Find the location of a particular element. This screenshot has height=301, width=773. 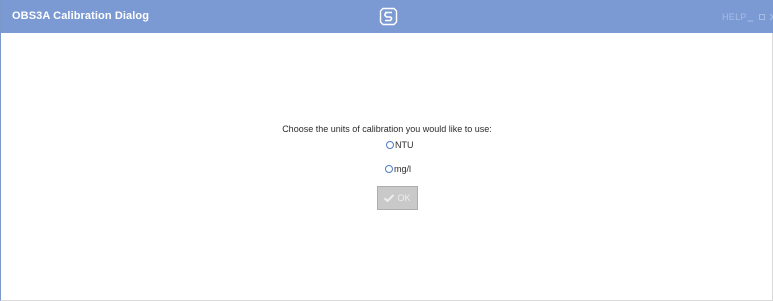

checkmark-icon is located at coordinates (389, 198).